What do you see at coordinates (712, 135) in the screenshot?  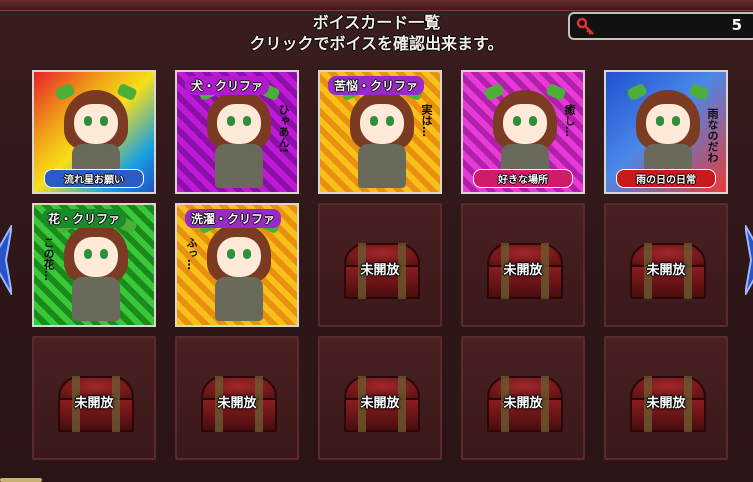 I see `card-side-caption: 雨なのだわ` at bounding box center [712, 135].